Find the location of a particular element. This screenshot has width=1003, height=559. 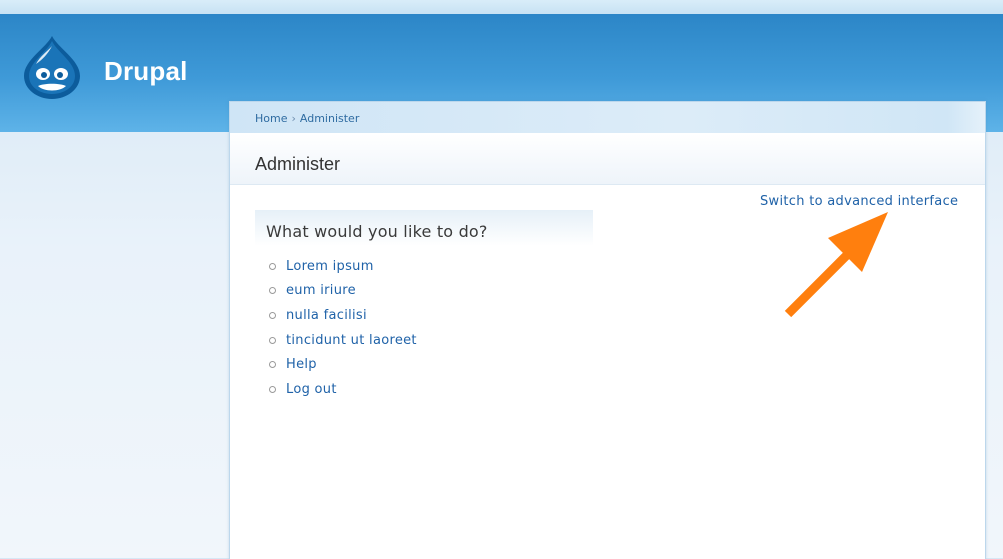

list-item: tincidunt ut laoreet is located at coordinates (424, 340).